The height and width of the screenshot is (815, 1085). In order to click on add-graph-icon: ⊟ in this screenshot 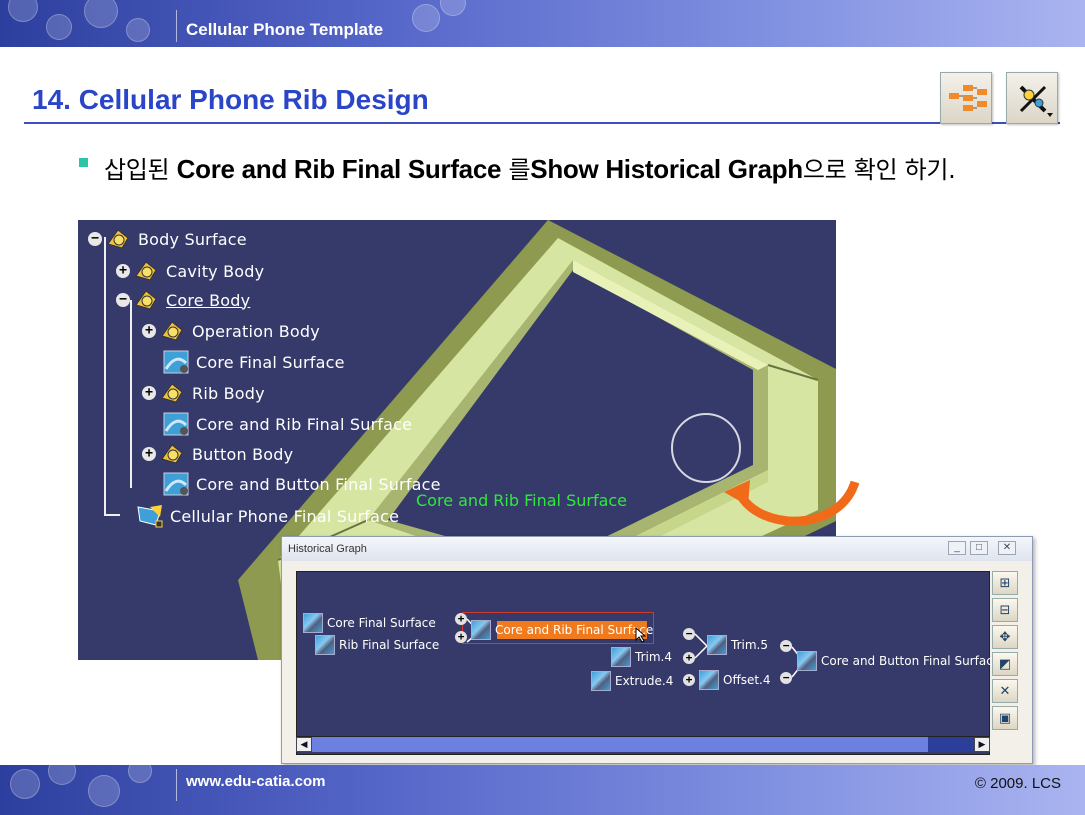, I will do `click(1005, 610)`.